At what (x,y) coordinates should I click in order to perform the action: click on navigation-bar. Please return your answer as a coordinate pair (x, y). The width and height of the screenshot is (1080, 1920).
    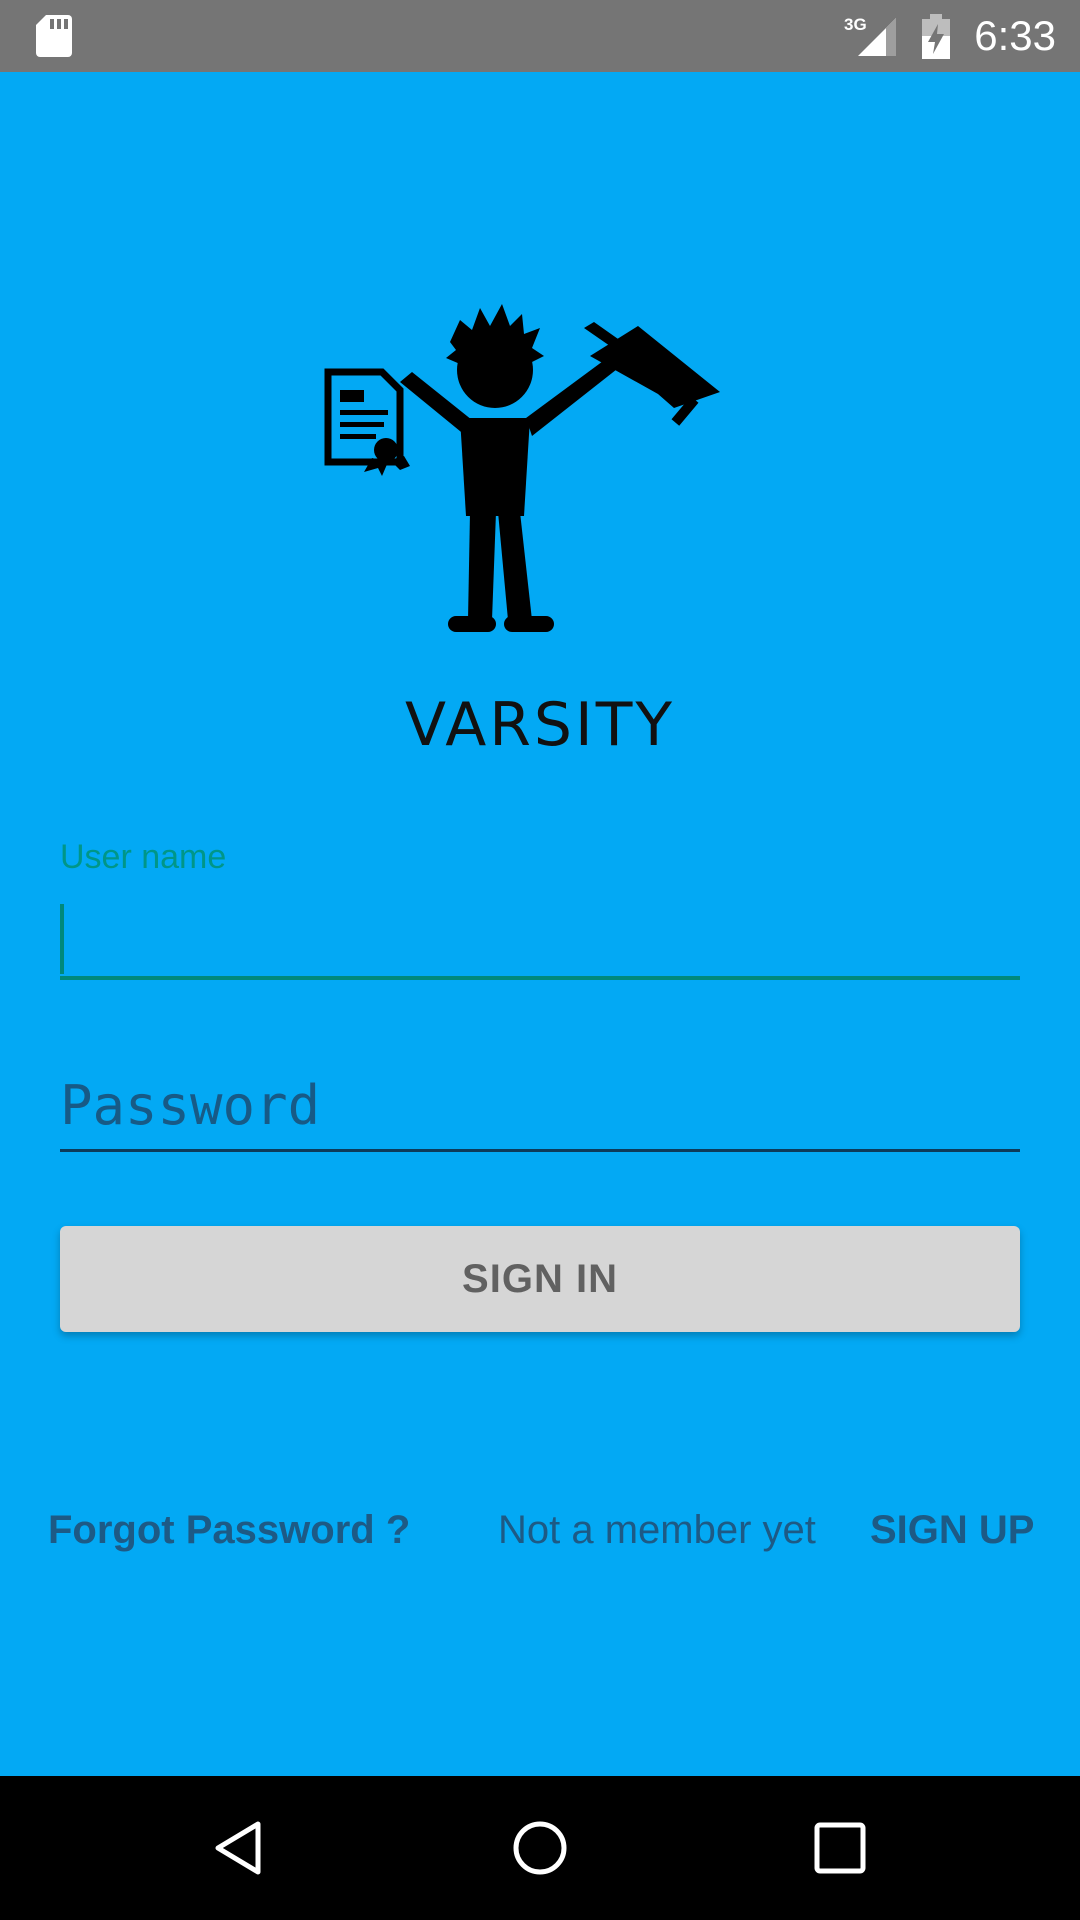
    Looking at the image, I should click on (540, 1848).